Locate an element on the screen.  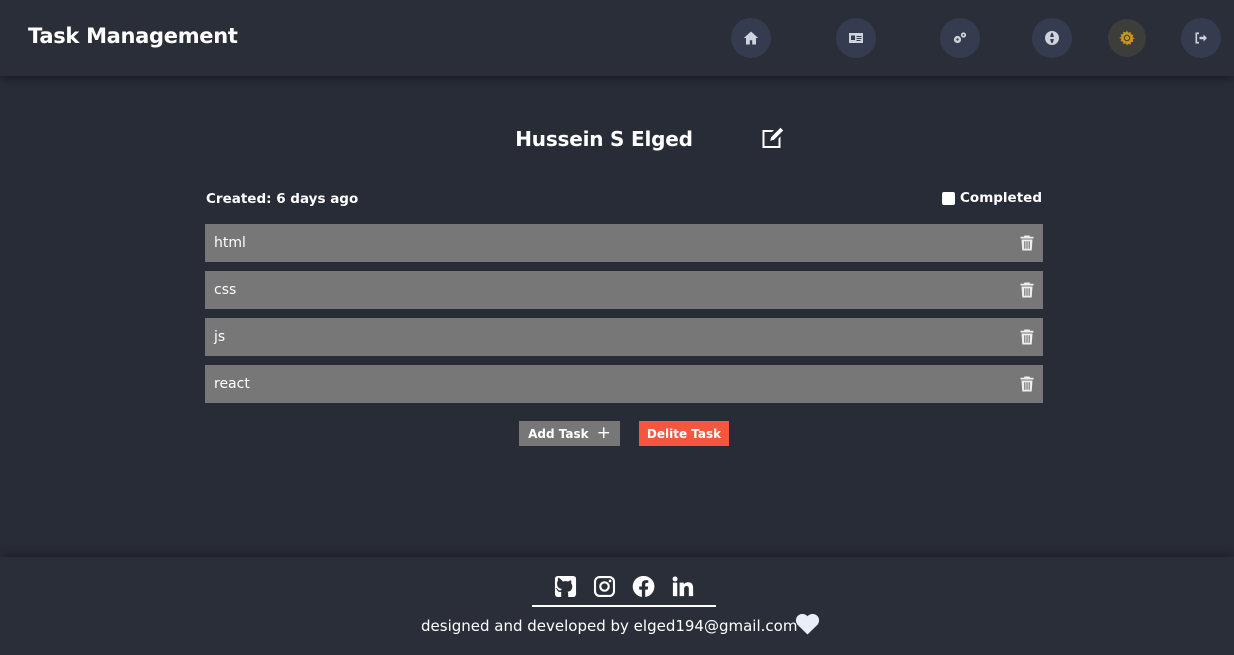
facebook-icon is located at coordinates (643, 586).